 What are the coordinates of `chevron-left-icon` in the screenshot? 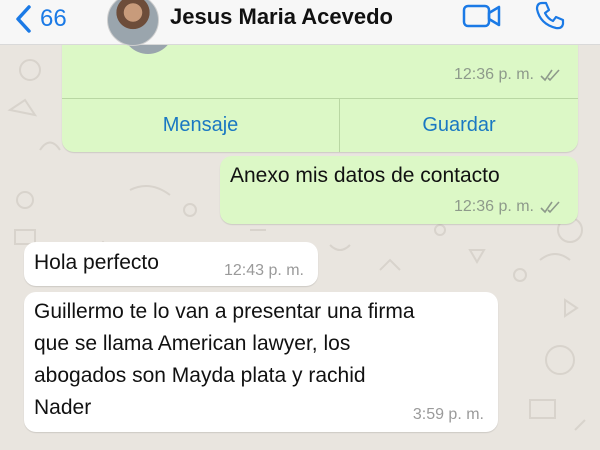 It's located at (23, 19).